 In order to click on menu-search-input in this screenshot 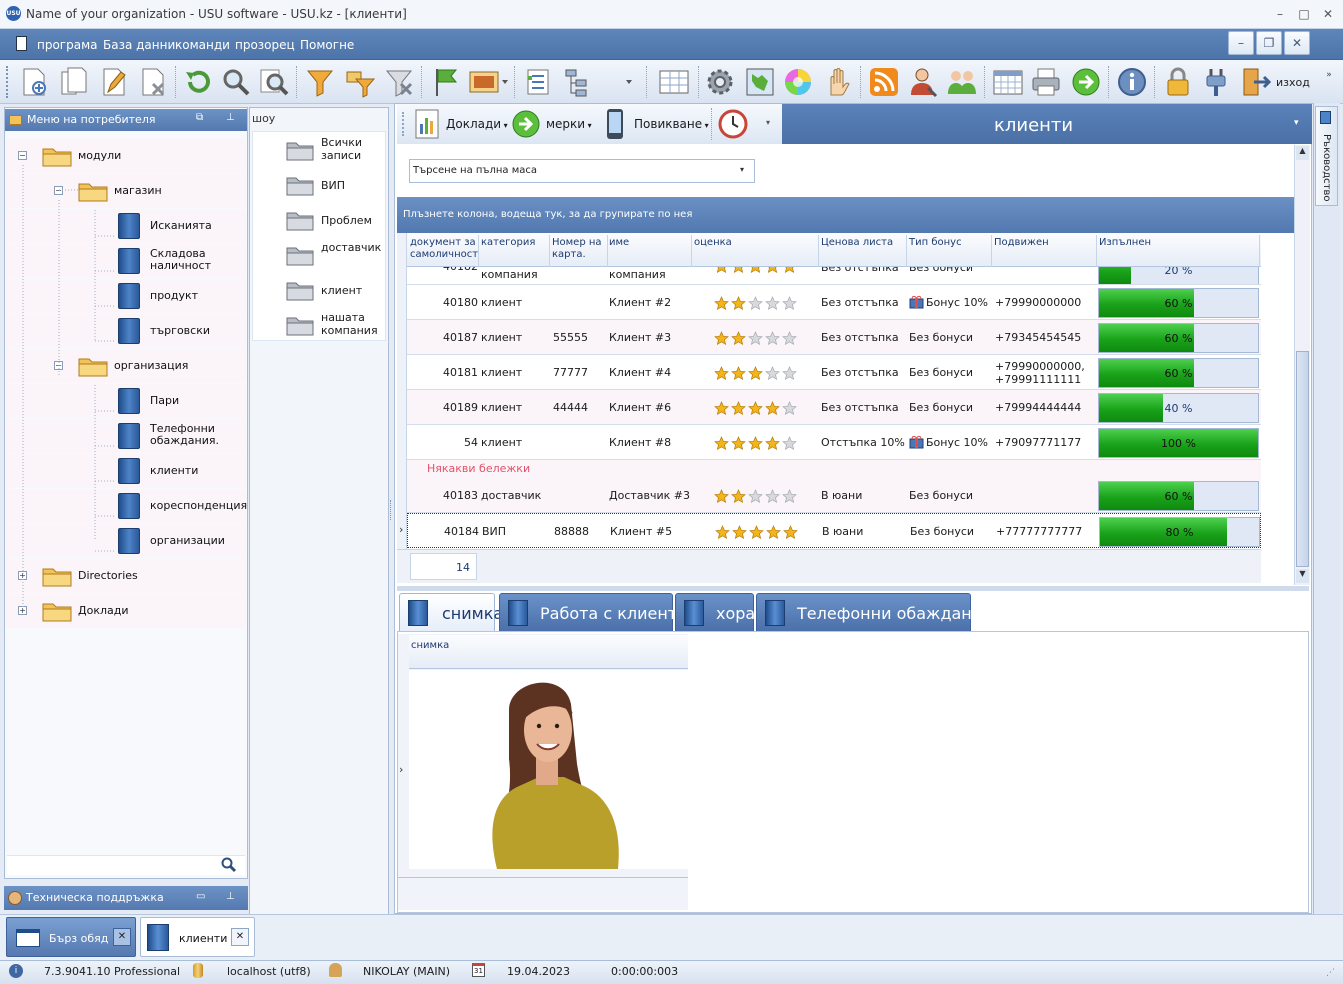, I will do `click(126, 865)`.